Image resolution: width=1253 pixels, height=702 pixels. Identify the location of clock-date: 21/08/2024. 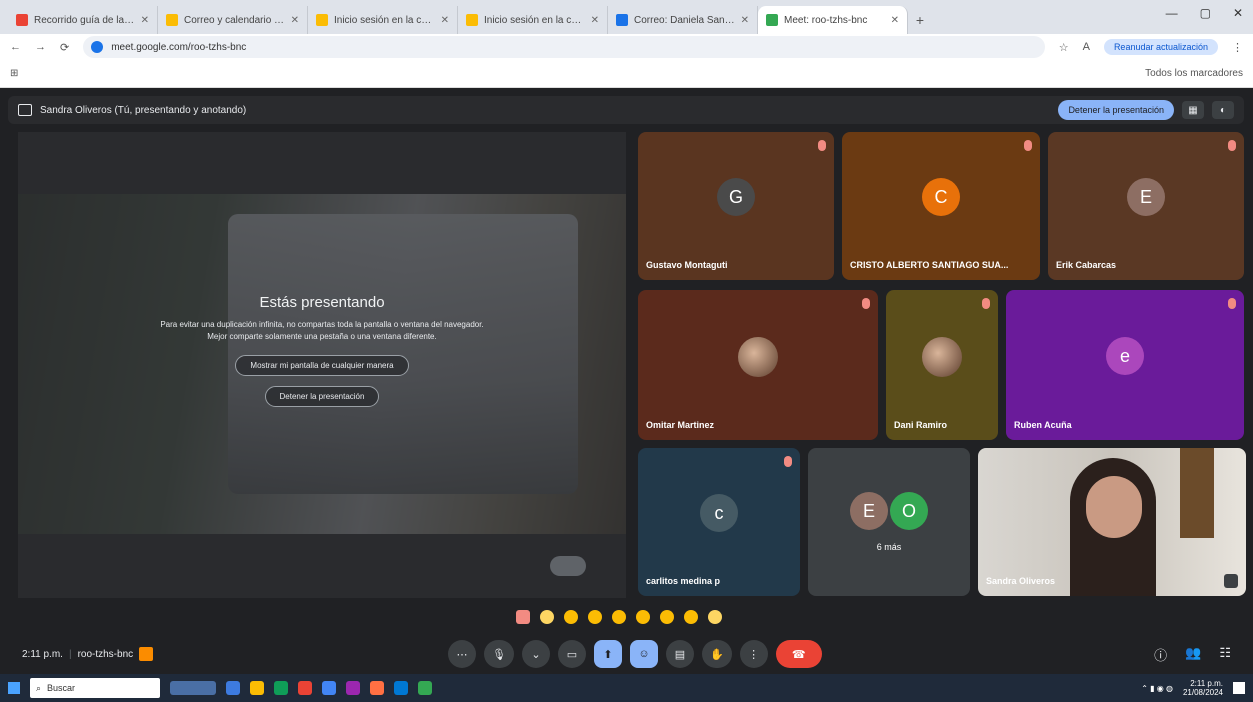
(1203, 692).